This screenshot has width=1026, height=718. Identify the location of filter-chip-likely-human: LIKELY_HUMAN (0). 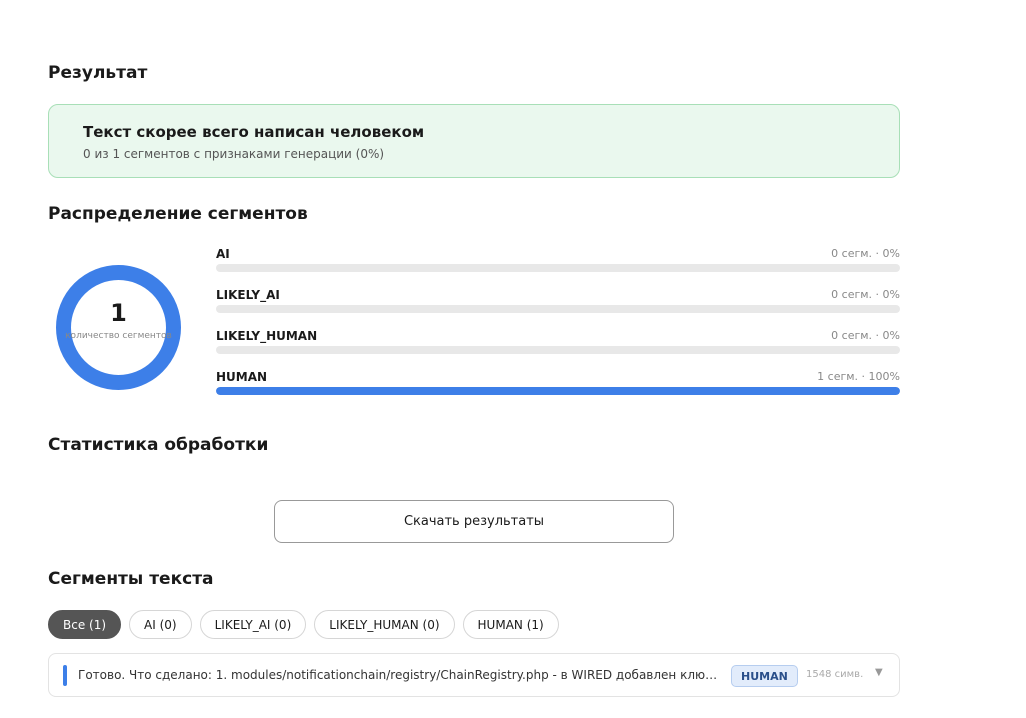
(384, 624).